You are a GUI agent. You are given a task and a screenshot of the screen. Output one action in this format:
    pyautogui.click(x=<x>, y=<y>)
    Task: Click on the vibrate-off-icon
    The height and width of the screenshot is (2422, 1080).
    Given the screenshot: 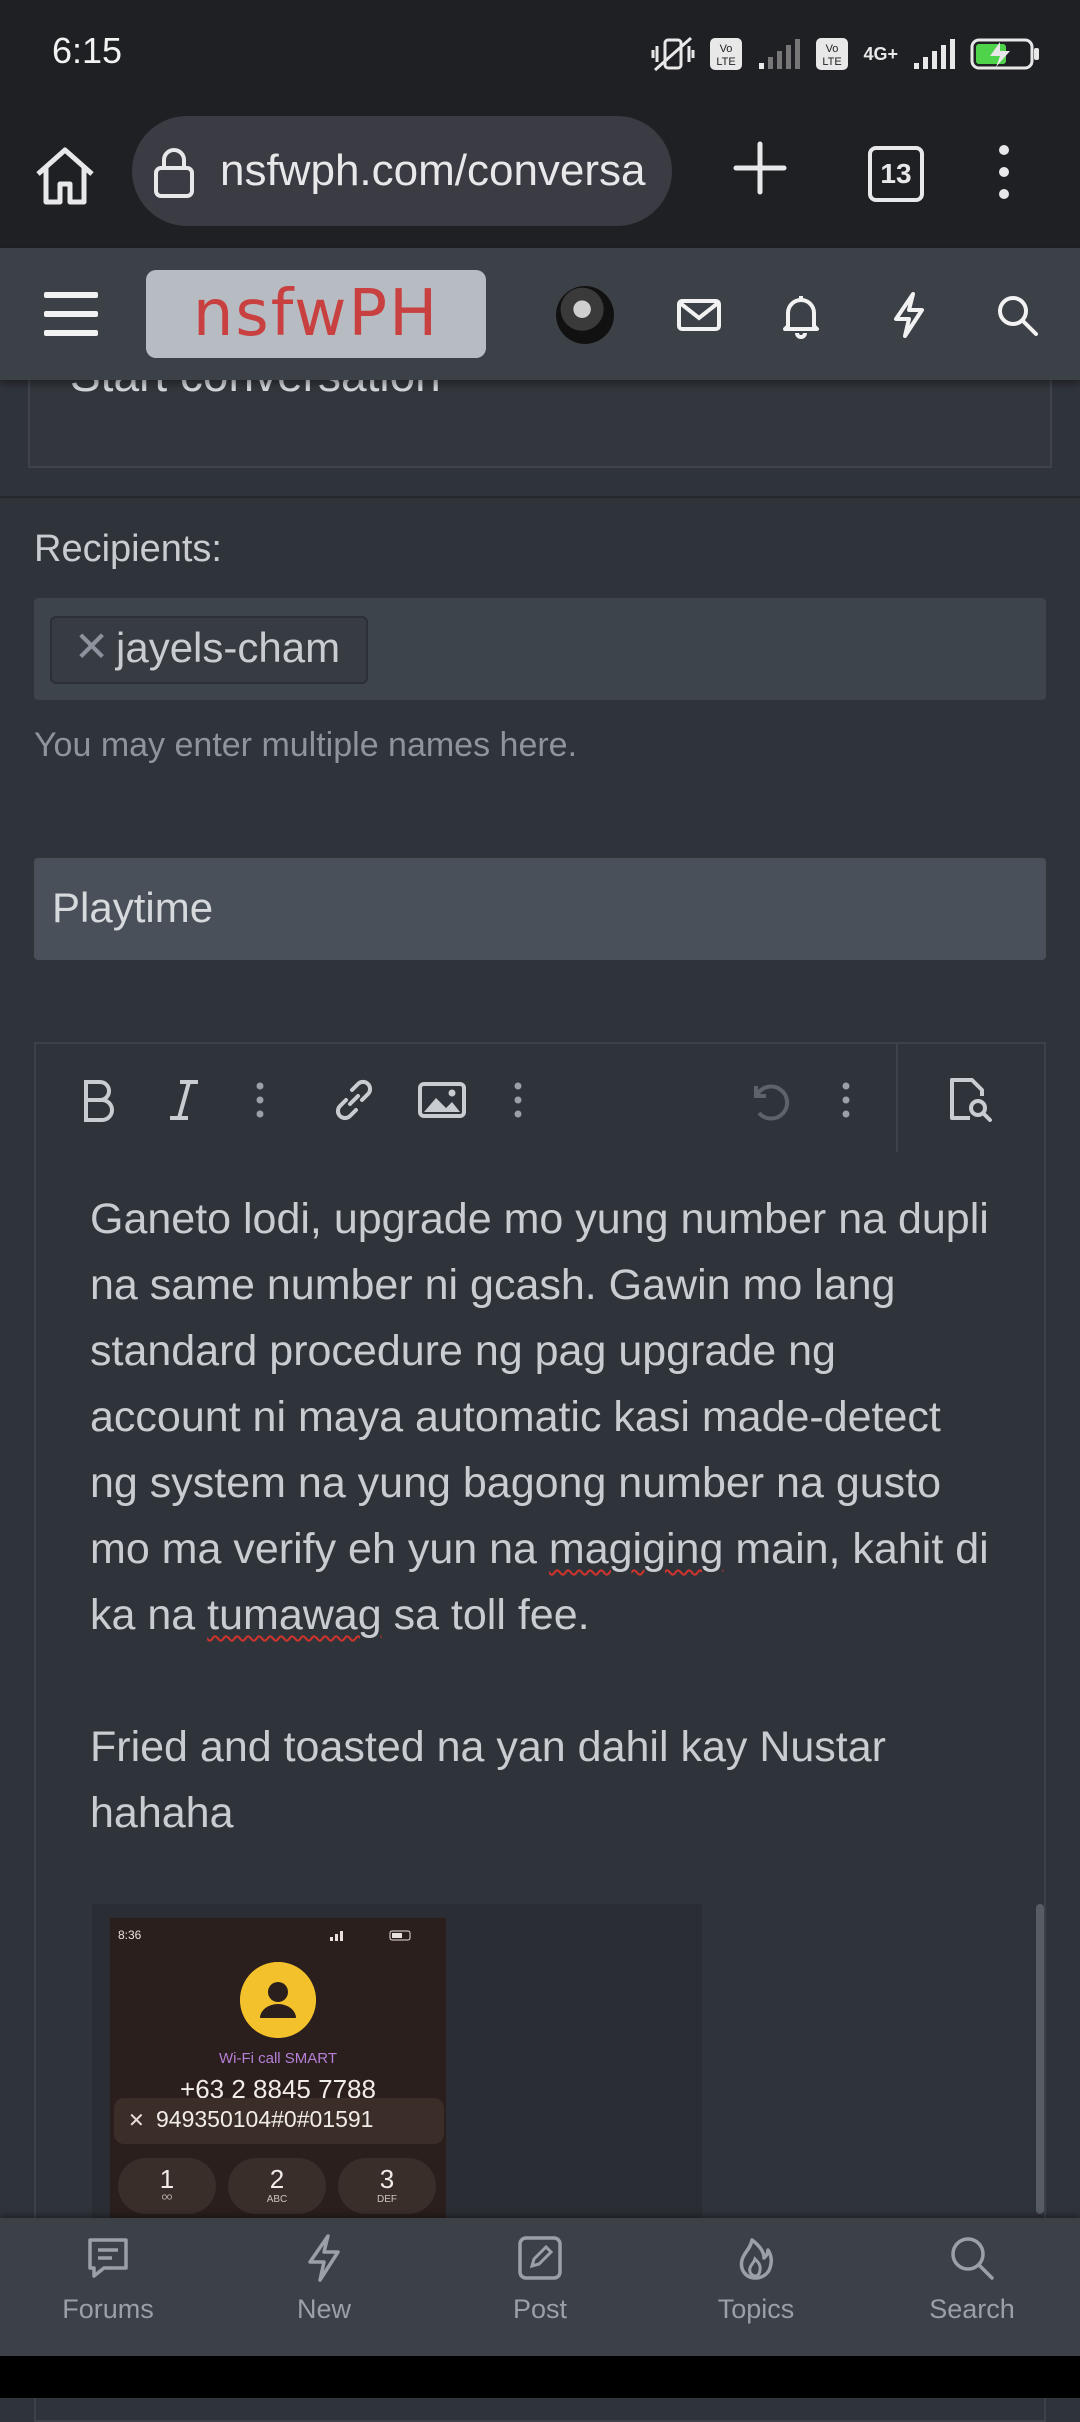 What is the action you would take?
    pyautogui.click(x=673, y=54)
    